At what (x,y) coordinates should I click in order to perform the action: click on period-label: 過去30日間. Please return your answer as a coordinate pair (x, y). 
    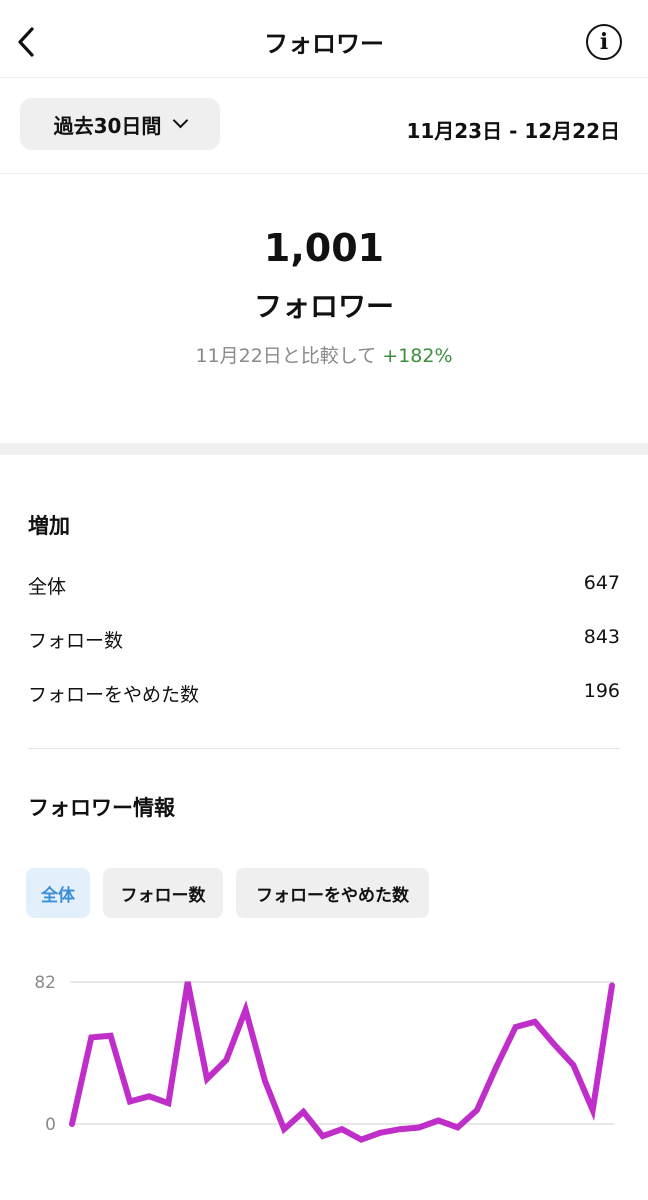
    Looking at the image, I should click on (107, 125).